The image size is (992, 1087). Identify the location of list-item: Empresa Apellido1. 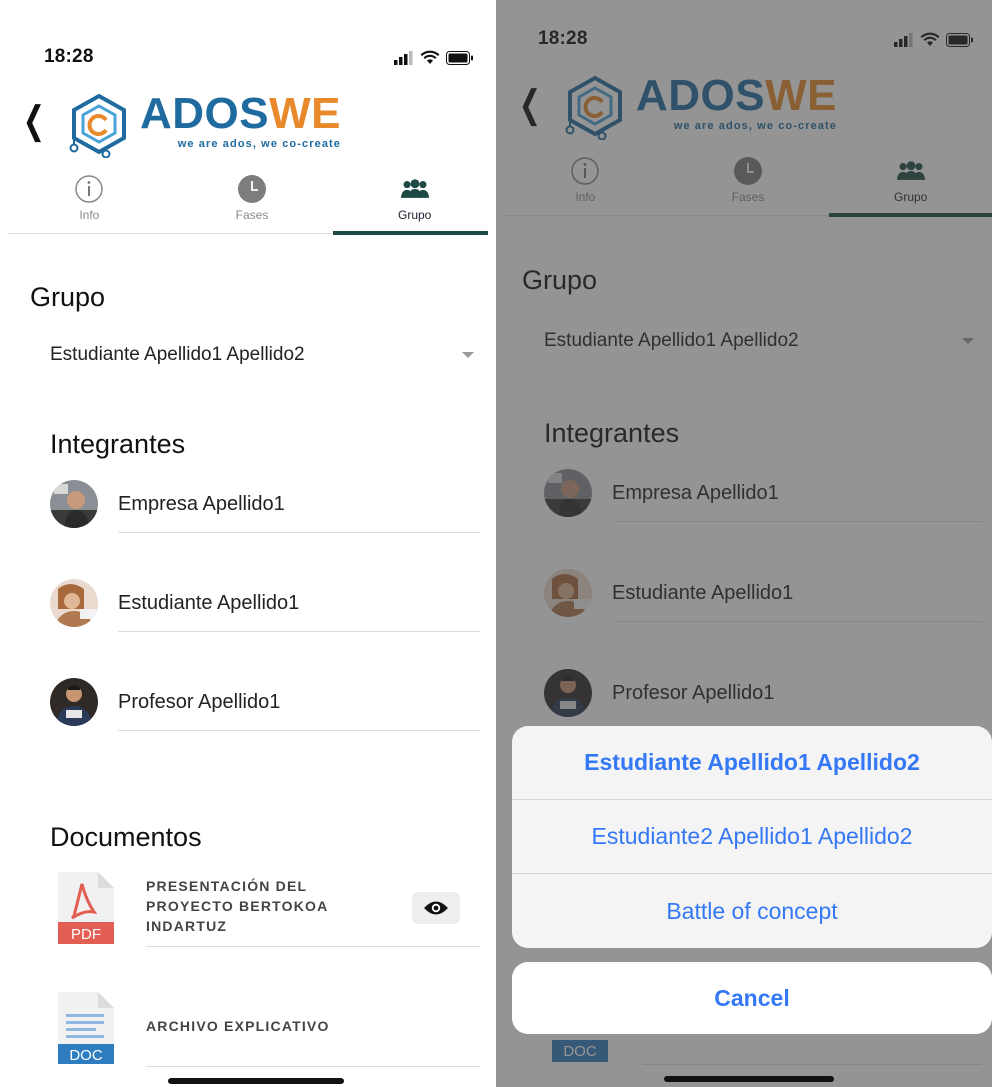
(167, 504).